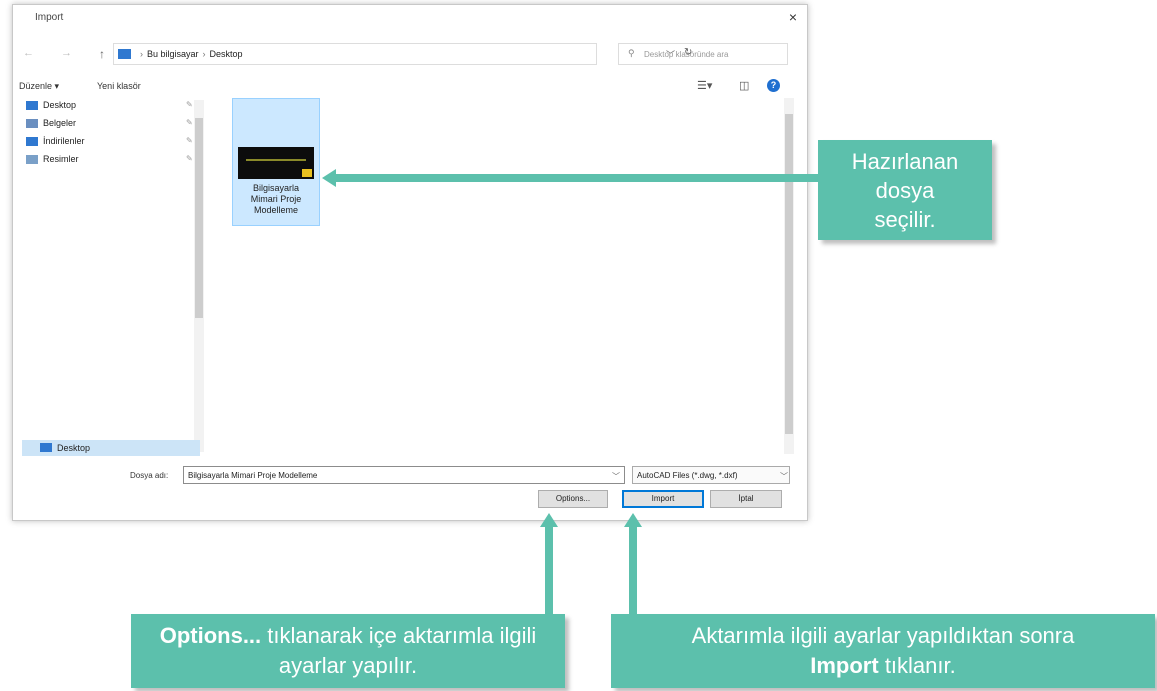 This screenshot has width=1157, height=691. I want to click on nav-item-label: Belgeler, so click(60, 123).